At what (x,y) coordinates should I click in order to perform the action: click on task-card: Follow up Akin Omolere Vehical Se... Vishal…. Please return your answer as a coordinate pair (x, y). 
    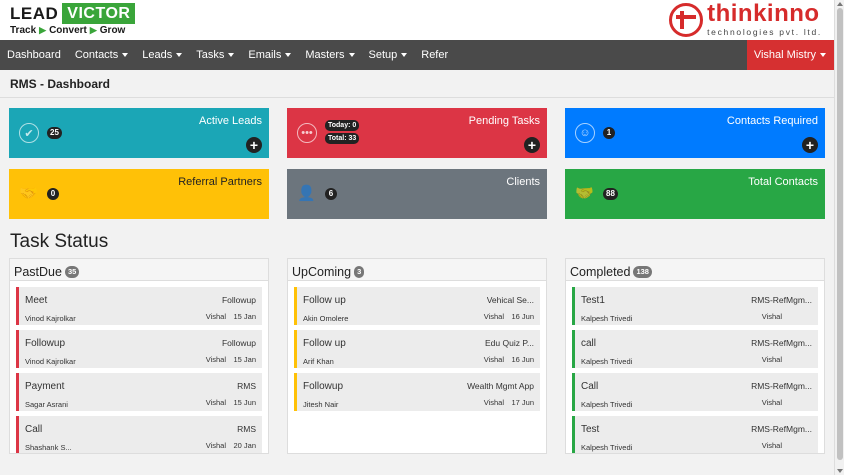
    Looking at the image, I should click on (417, 306).